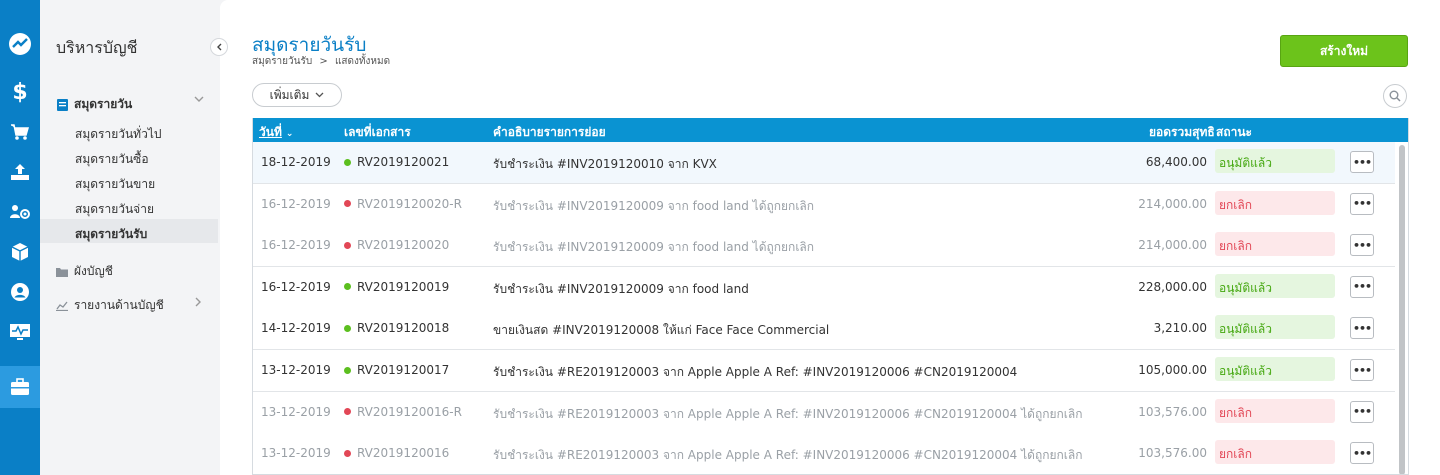 This screenshot has height=475, width=1440. I want to click on user-circle-icon, so click(20, 292).